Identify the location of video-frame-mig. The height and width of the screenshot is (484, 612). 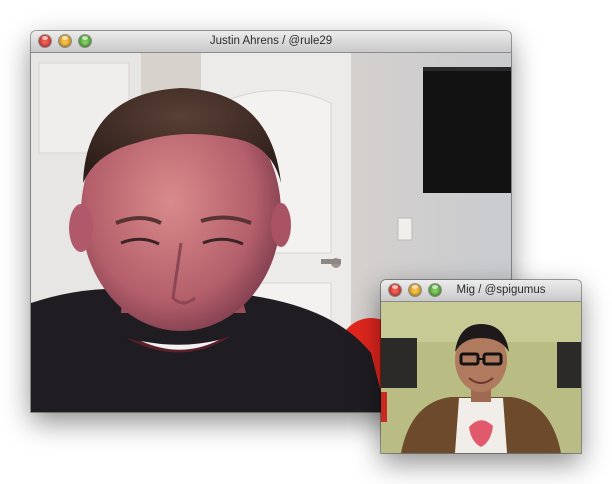
(481, 377).